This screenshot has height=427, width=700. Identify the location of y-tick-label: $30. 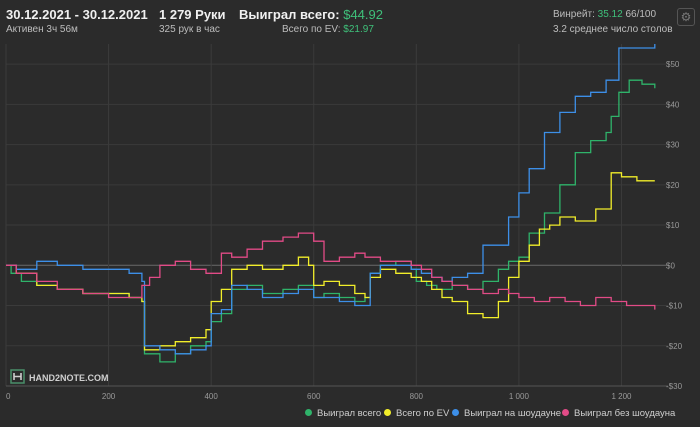
(673, 145).